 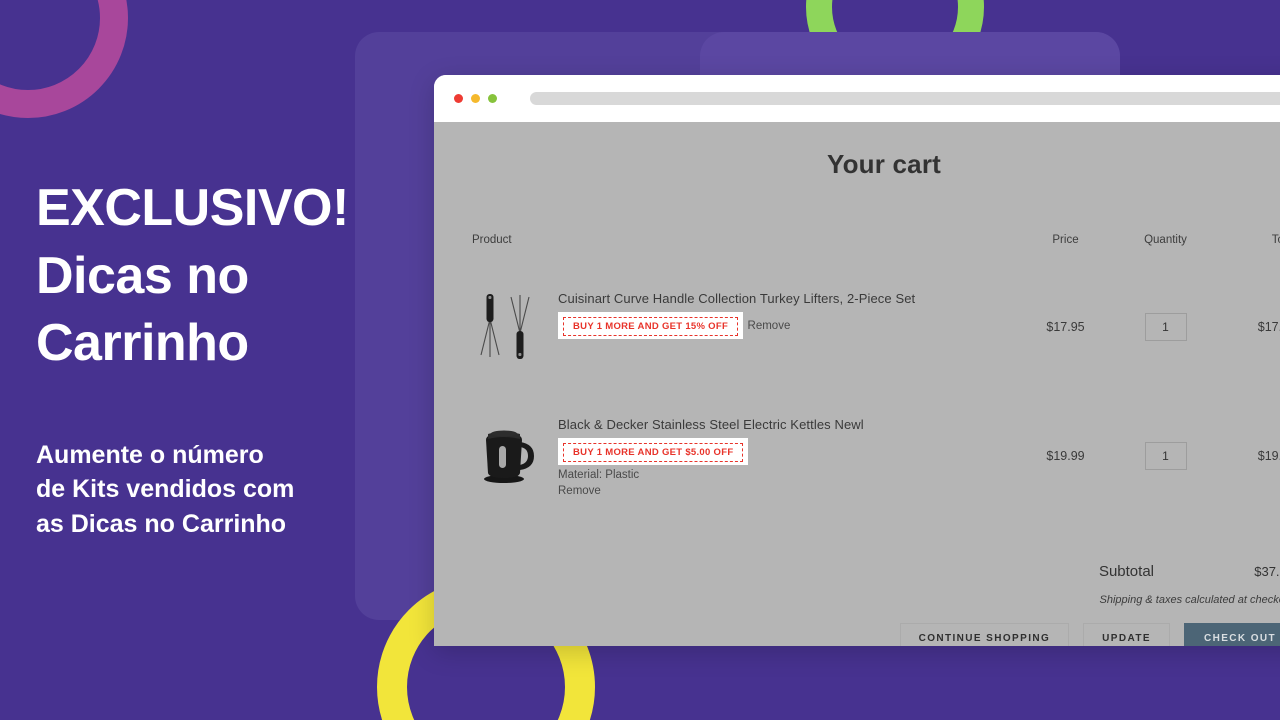 I want to click on shipping-note: Shipping & taxes calculated at checkout, so click(x=1189, y=599).